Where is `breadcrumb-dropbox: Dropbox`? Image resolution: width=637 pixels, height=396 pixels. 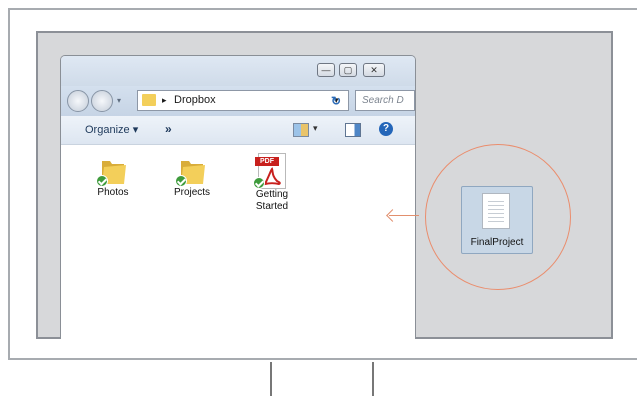 breadcrumb-dropbox: Dropbox is located at coordinates (195, 100).